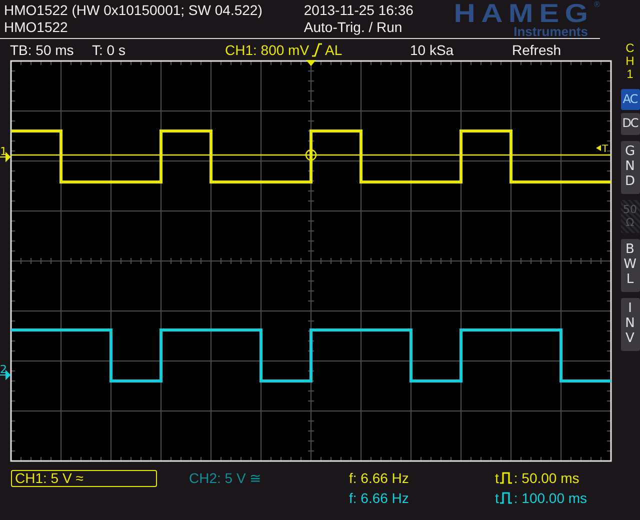  I want to click on logo-text: HAMEG, so click(524, 13).